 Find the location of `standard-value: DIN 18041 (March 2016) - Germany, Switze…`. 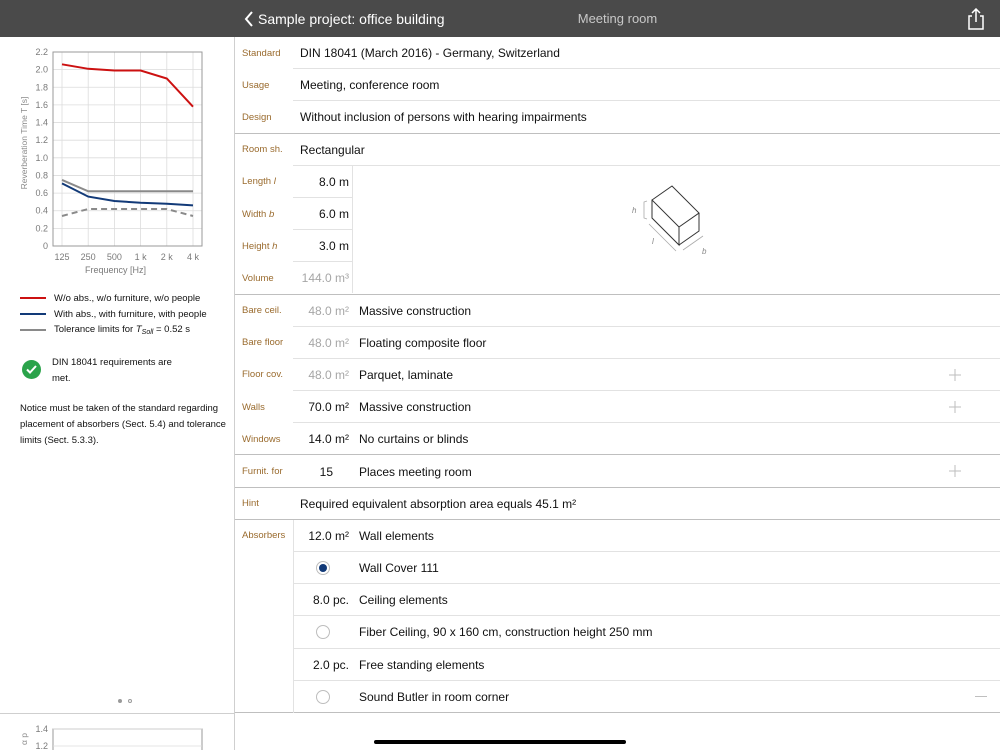

standard-value: DIN 18041 (March 2016) - Germany, Switze… is located at coordinates (430, 53).